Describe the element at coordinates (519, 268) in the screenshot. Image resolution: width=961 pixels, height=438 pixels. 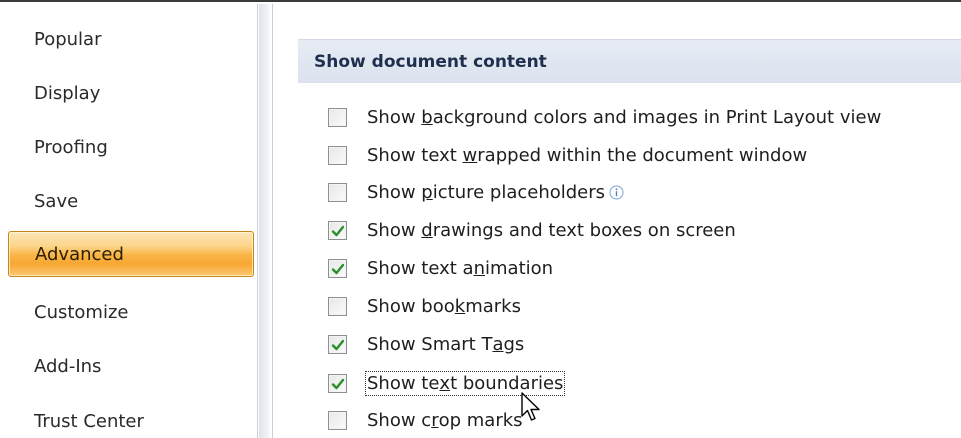
I see `label-text: imation` at that location.